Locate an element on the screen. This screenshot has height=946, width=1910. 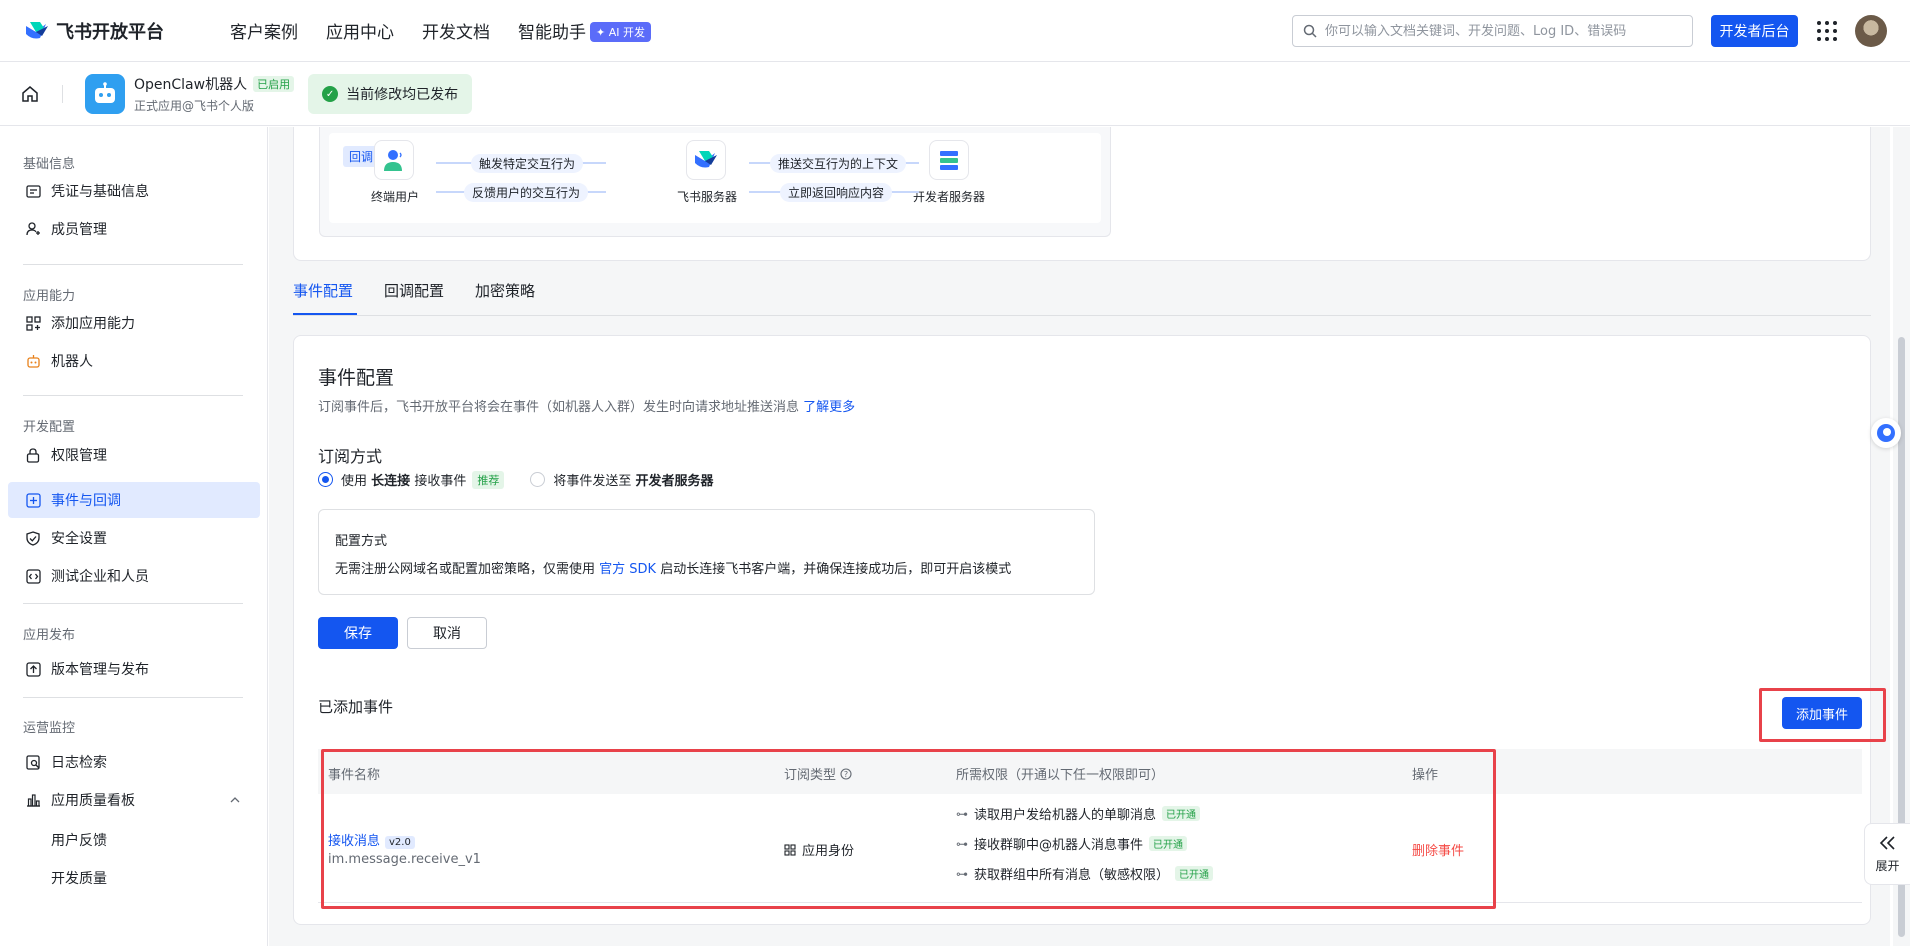
official-sdk-link: 官方 SDK is located at coordinates (627, 569).